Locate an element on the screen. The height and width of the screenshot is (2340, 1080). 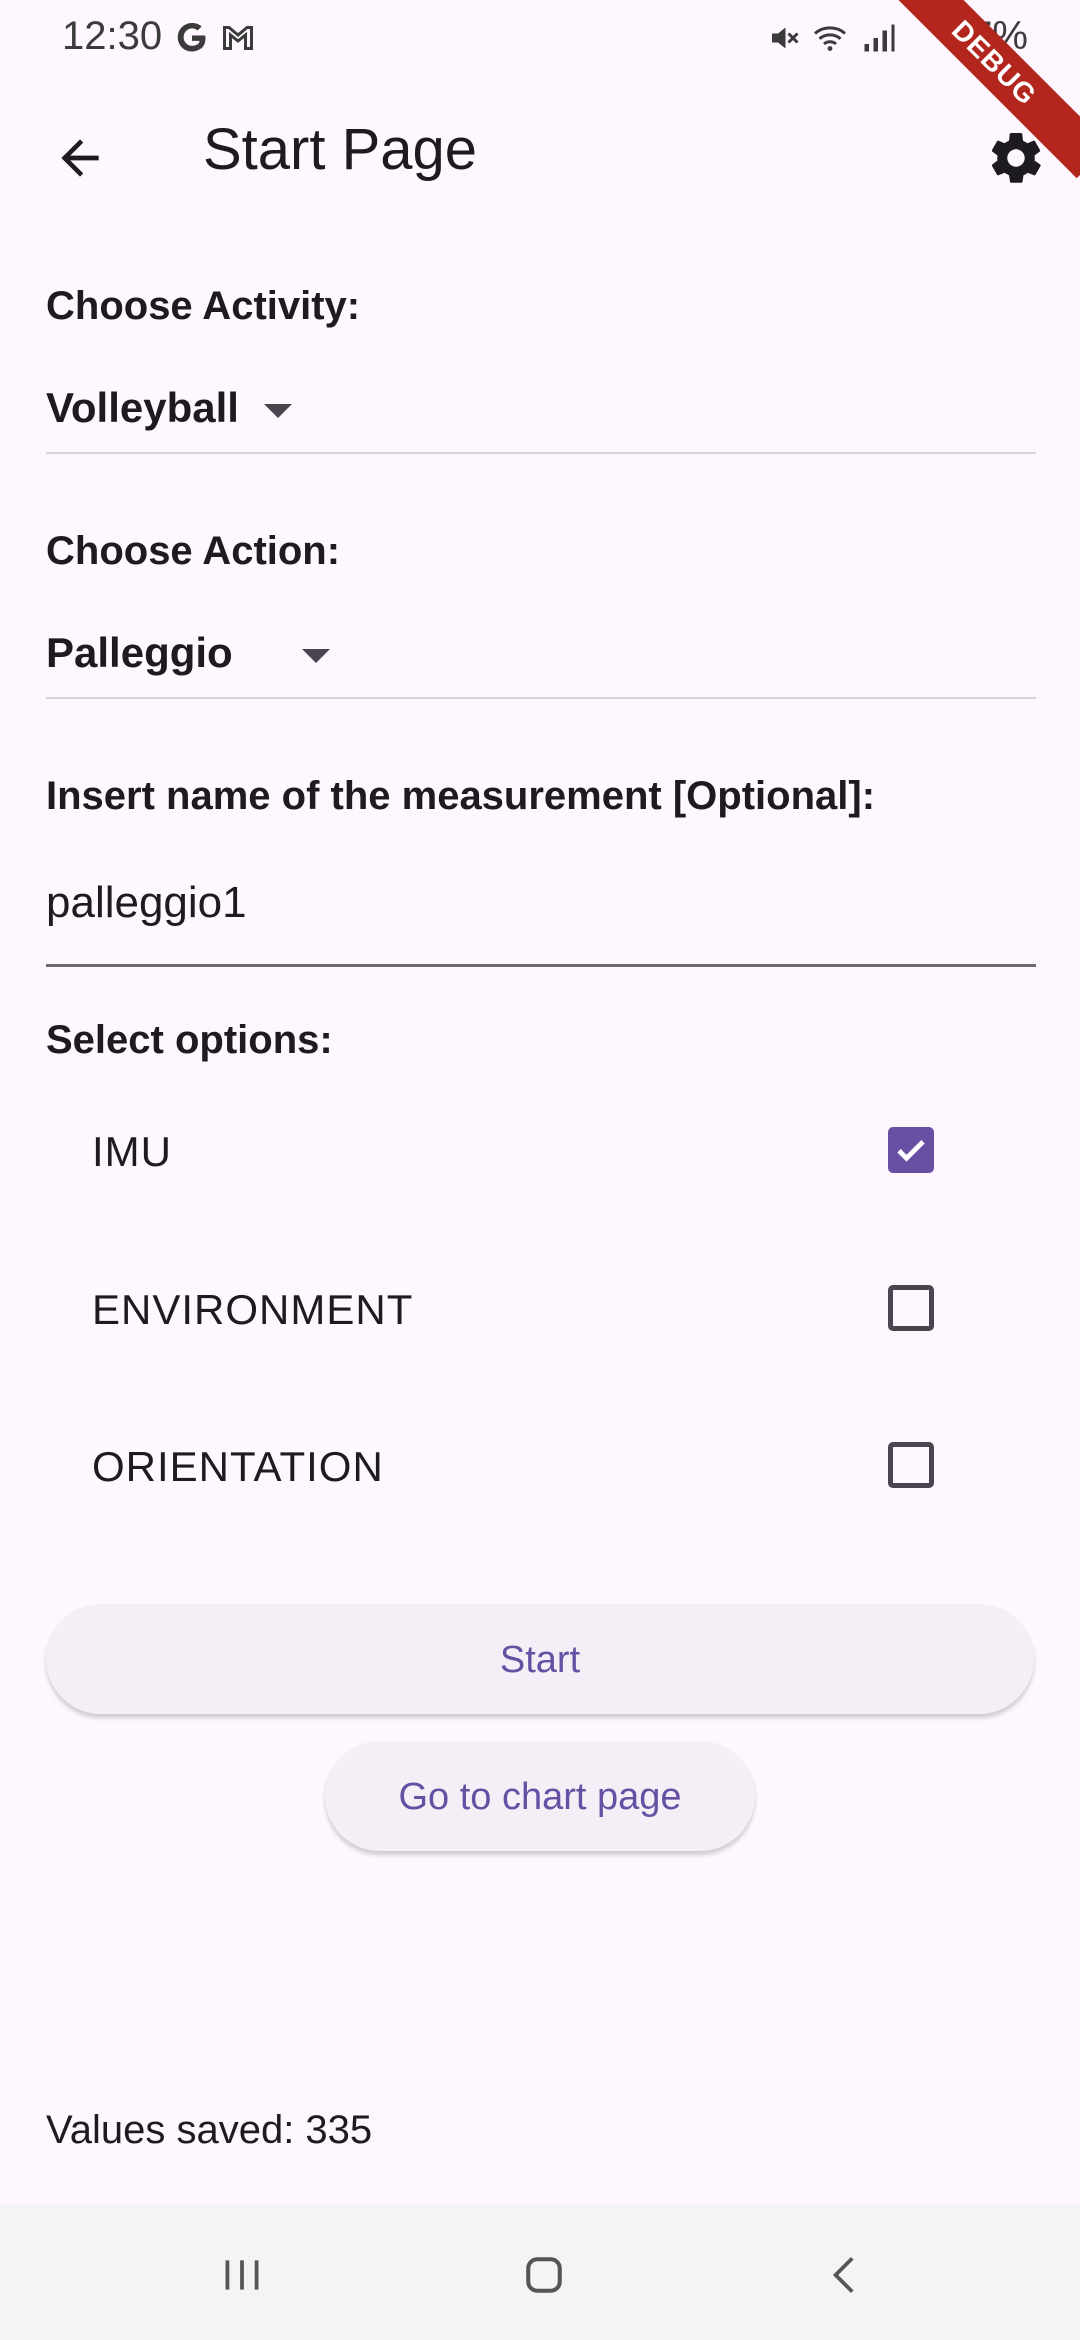
mute-icon is located at coordinates (785, 38).